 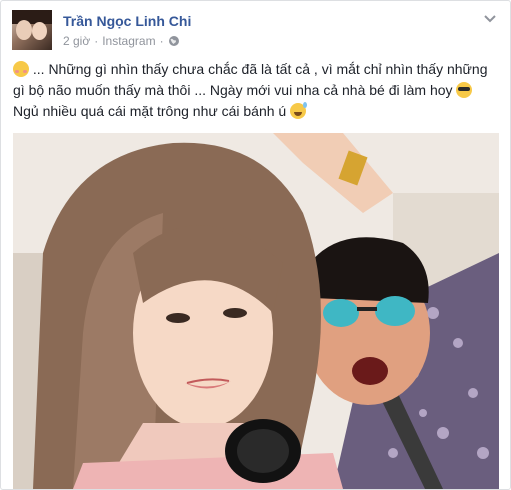 I want to click on globe-icon, so click(x=174, y=41).